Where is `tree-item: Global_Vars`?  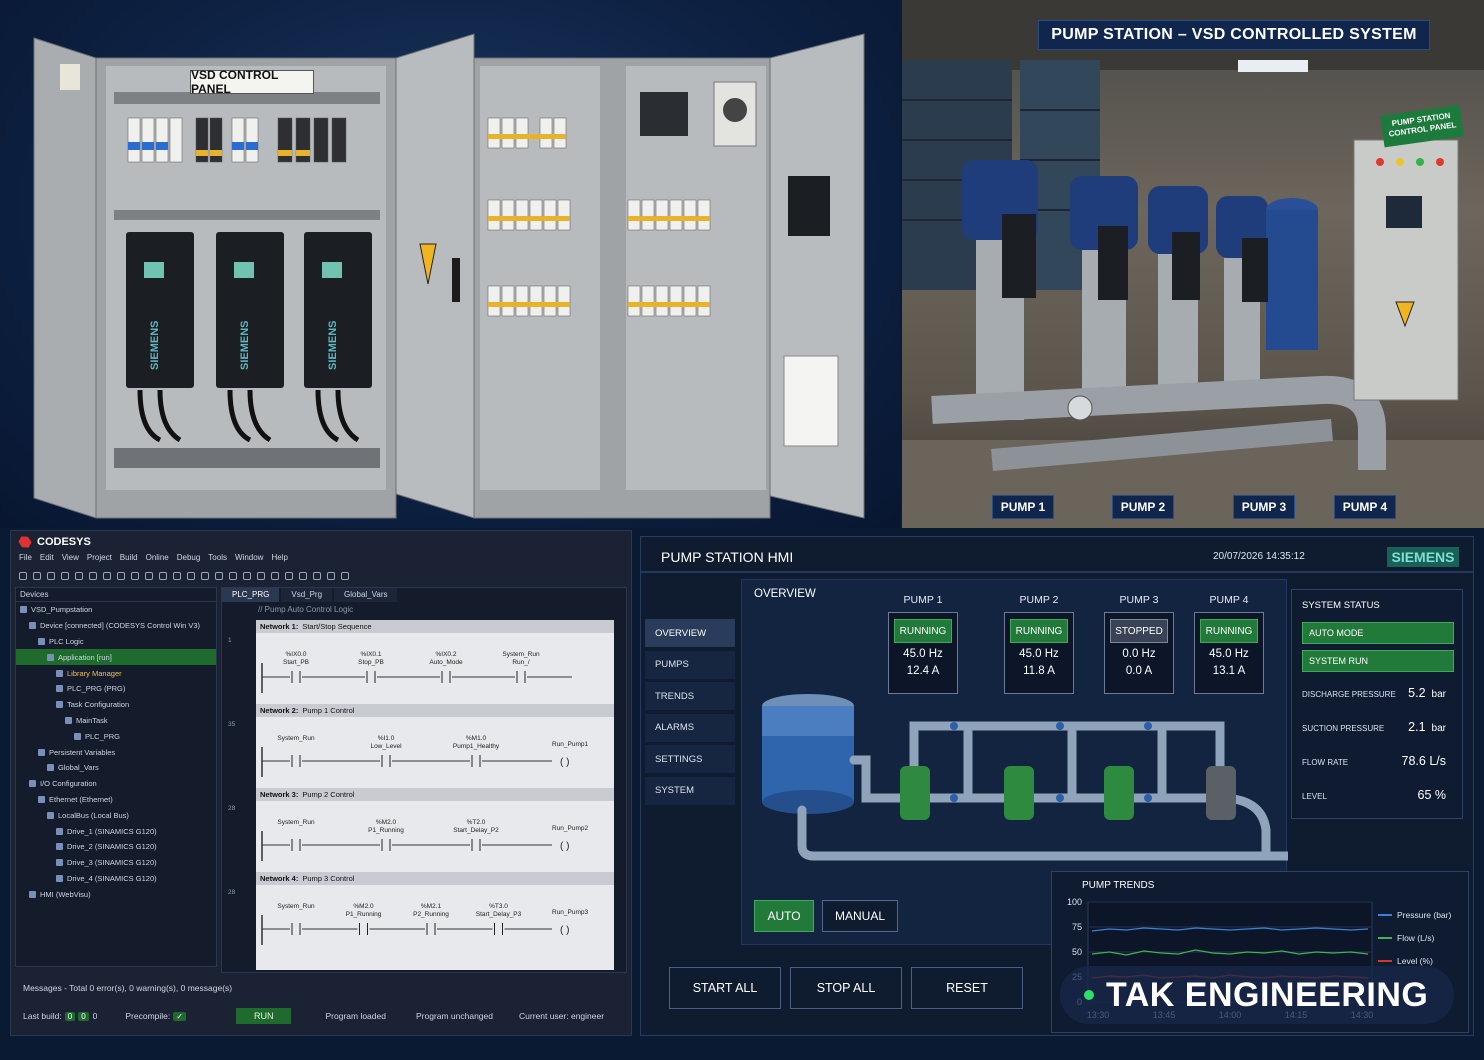
tree-item: Global_Vars is located at coordinates (116, 768).